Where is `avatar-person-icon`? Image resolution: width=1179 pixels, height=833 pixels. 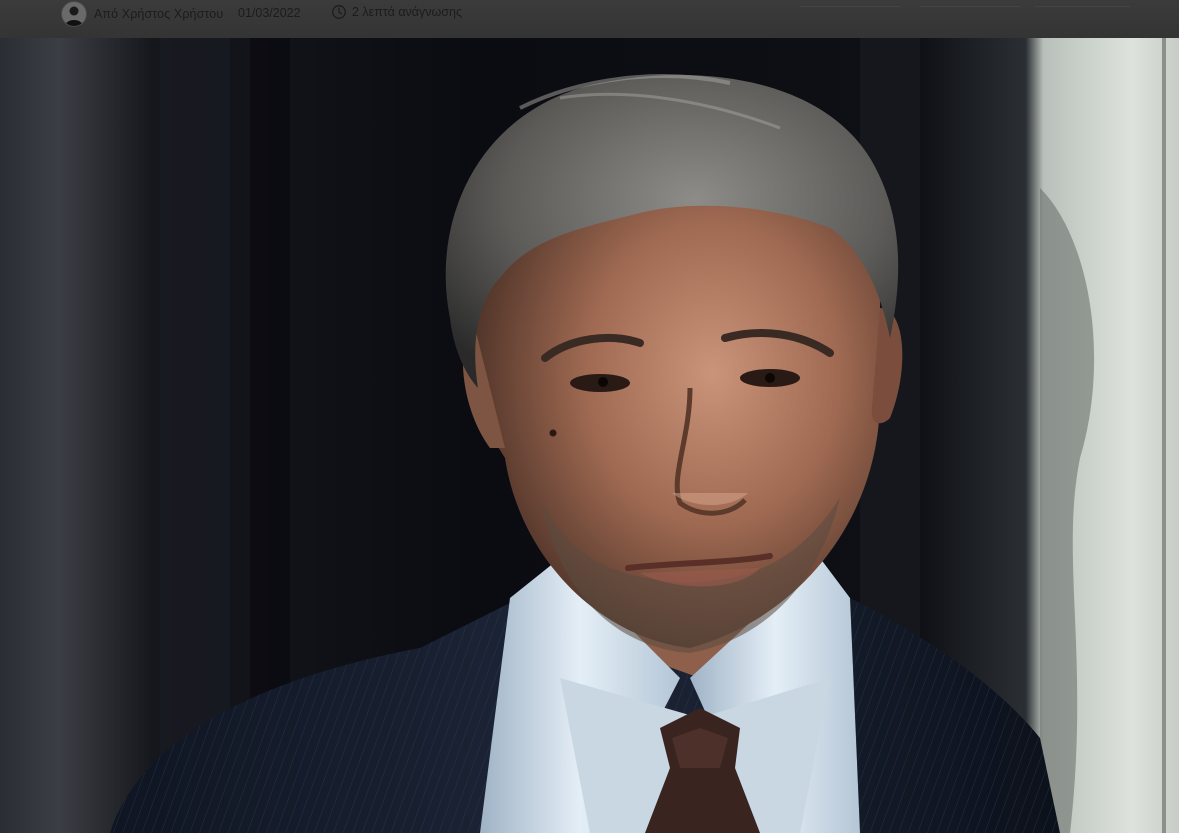
avatar-person-icon is located at coordinates (74, 14).